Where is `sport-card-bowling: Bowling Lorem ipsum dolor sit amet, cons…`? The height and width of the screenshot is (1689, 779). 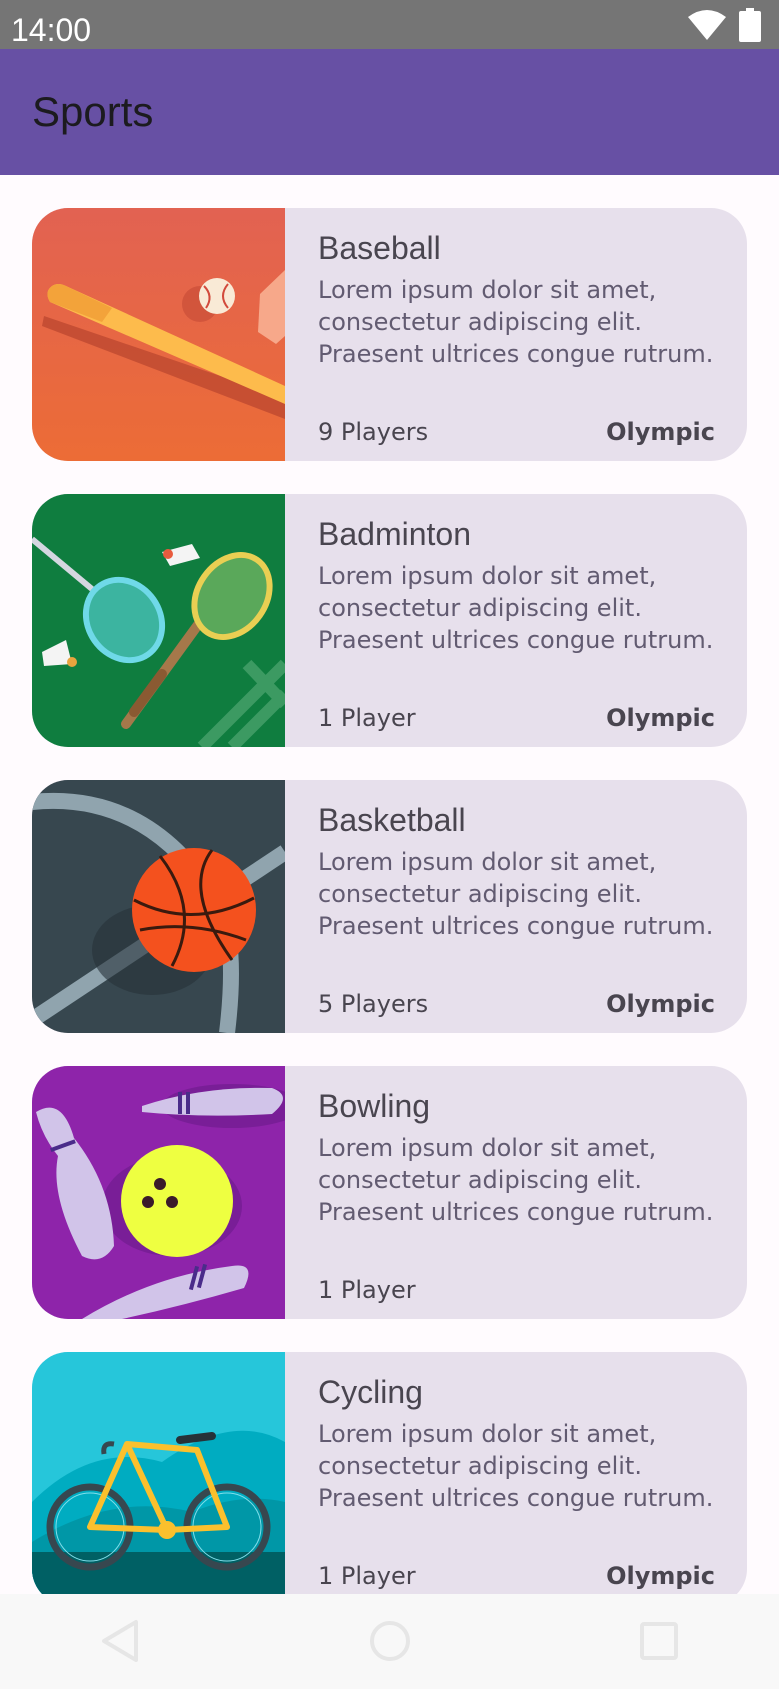
sport-card-bowling: Bowling Lorem ipsum dolor sit amet, cons… is located at coordinates (389, 1192).